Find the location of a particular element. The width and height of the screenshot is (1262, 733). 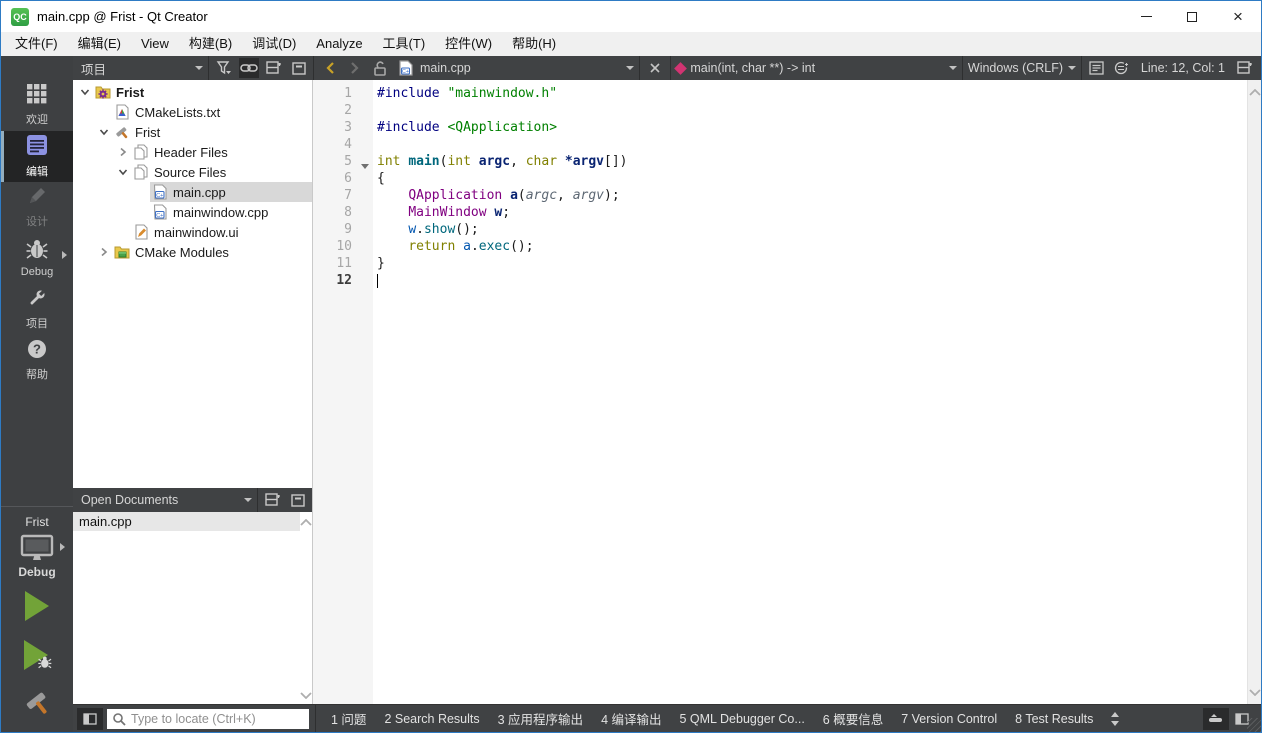

document-properties-icon is located at coordinates (1097, 68).